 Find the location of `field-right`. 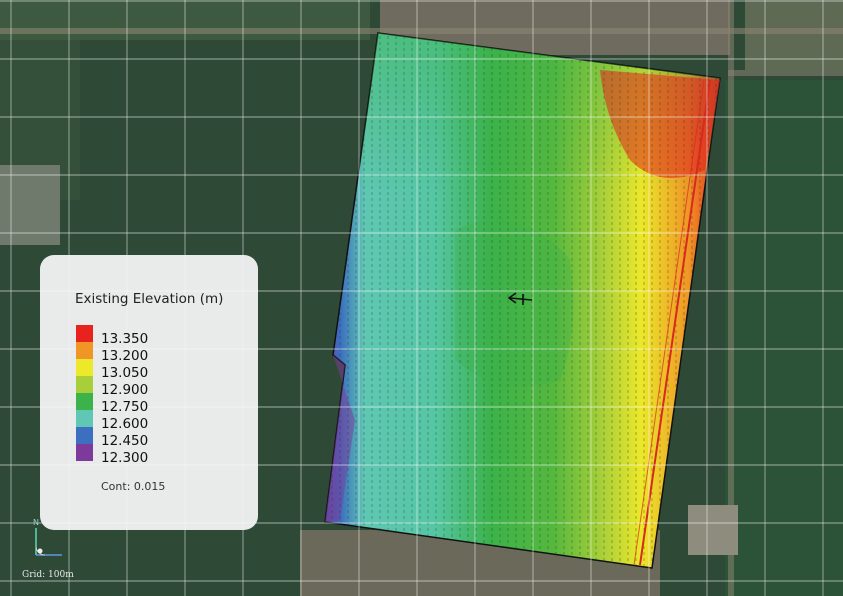

field-right is located at coordinates (784, 338).